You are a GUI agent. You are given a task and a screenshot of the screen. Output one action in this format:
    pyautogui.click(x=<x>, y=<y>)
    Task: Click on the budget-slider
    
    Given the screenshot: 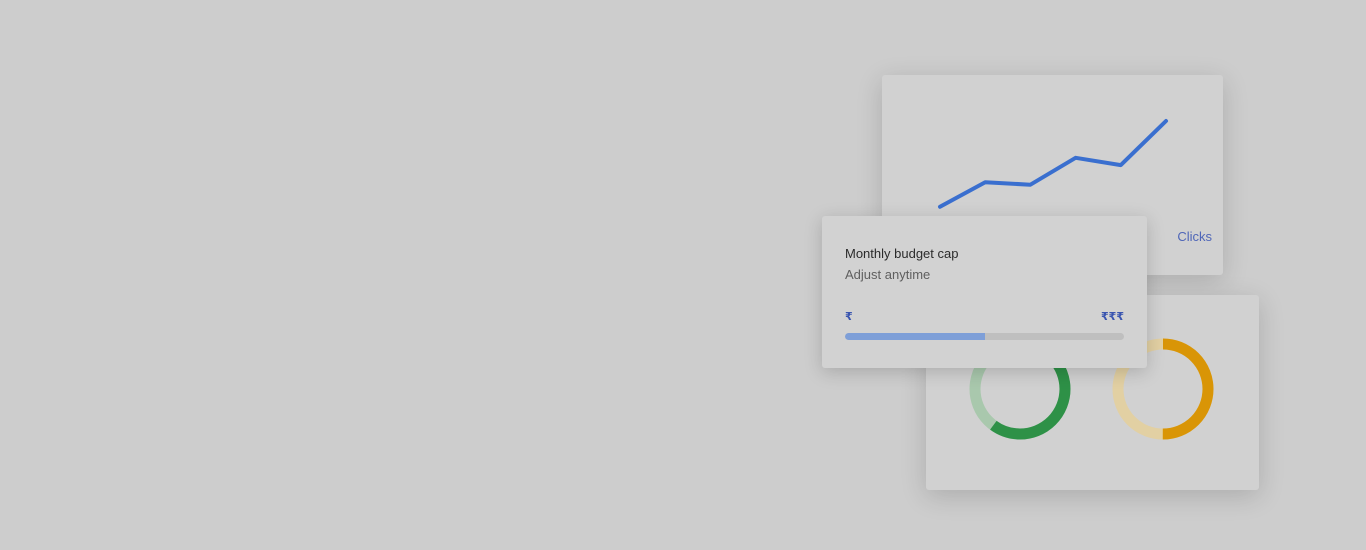 What is the action you would take?
    pyautogui.click(x=984, y=336)
    